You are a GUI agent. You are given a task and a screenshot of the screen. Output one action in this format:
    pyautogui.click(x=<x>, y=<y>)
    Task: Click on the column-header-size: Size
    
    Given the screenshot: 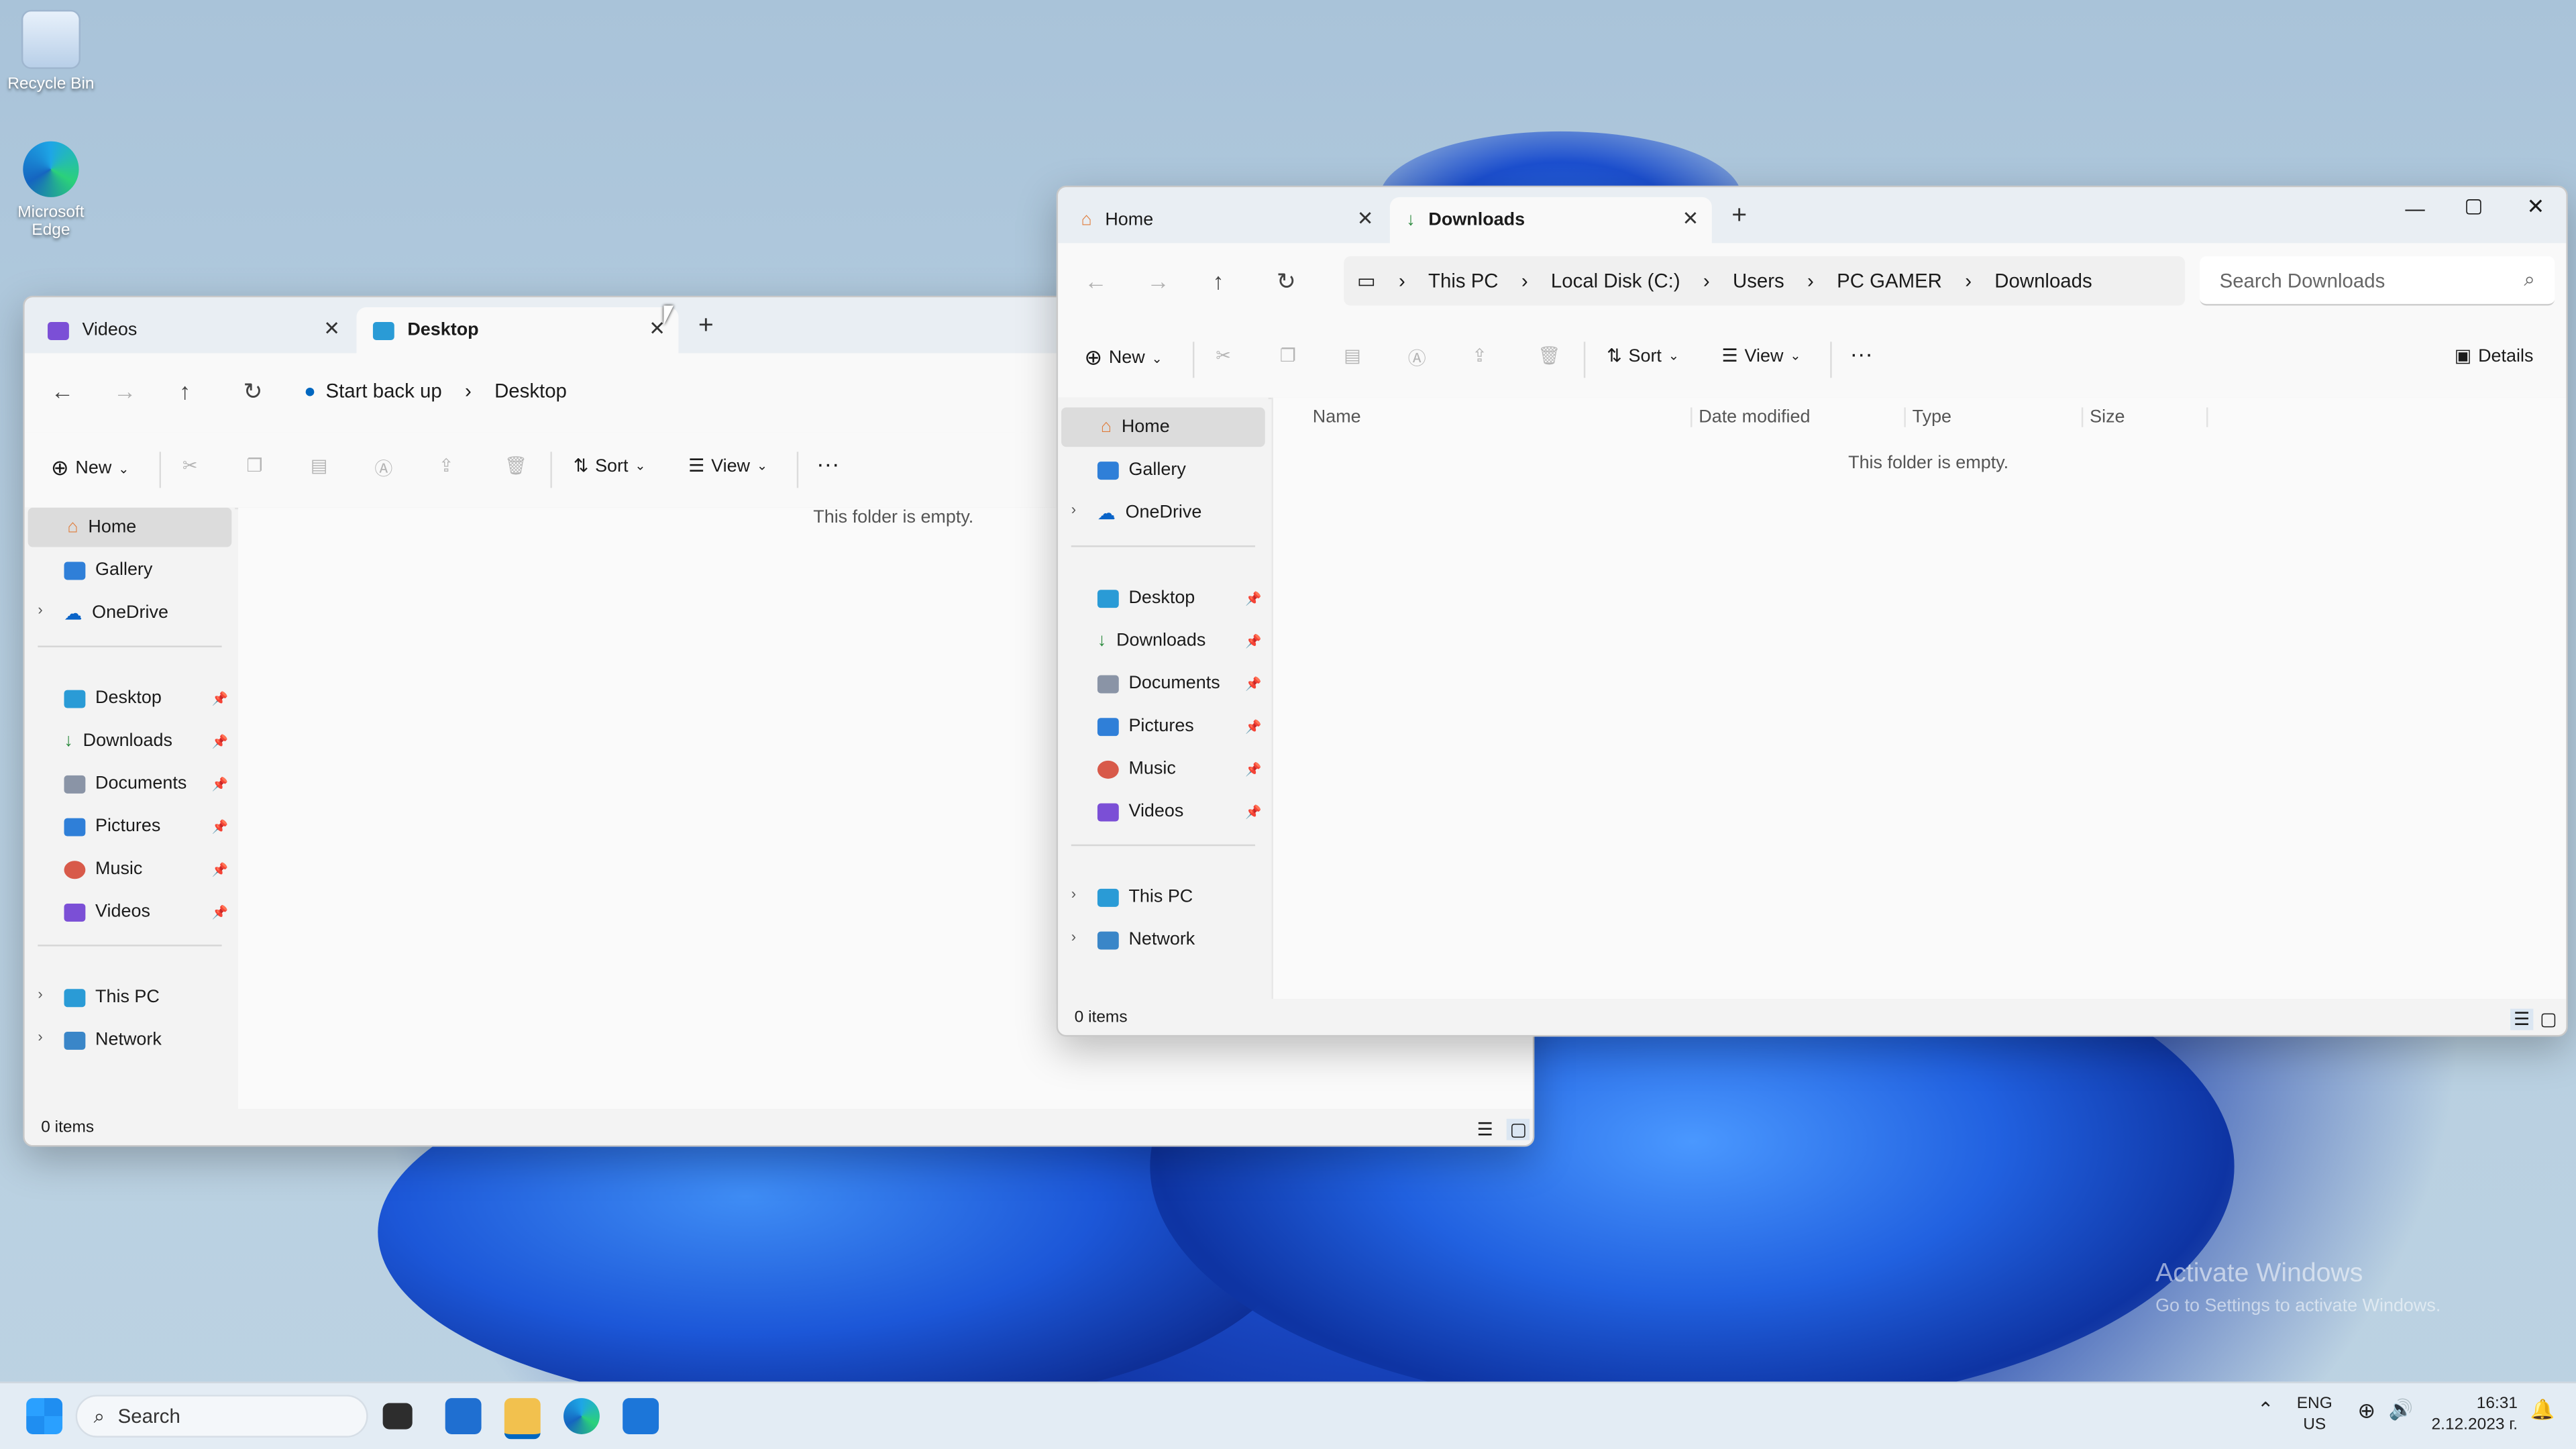 What is the action you would take?
    pyautogui.click(x=2145, y=417)
    